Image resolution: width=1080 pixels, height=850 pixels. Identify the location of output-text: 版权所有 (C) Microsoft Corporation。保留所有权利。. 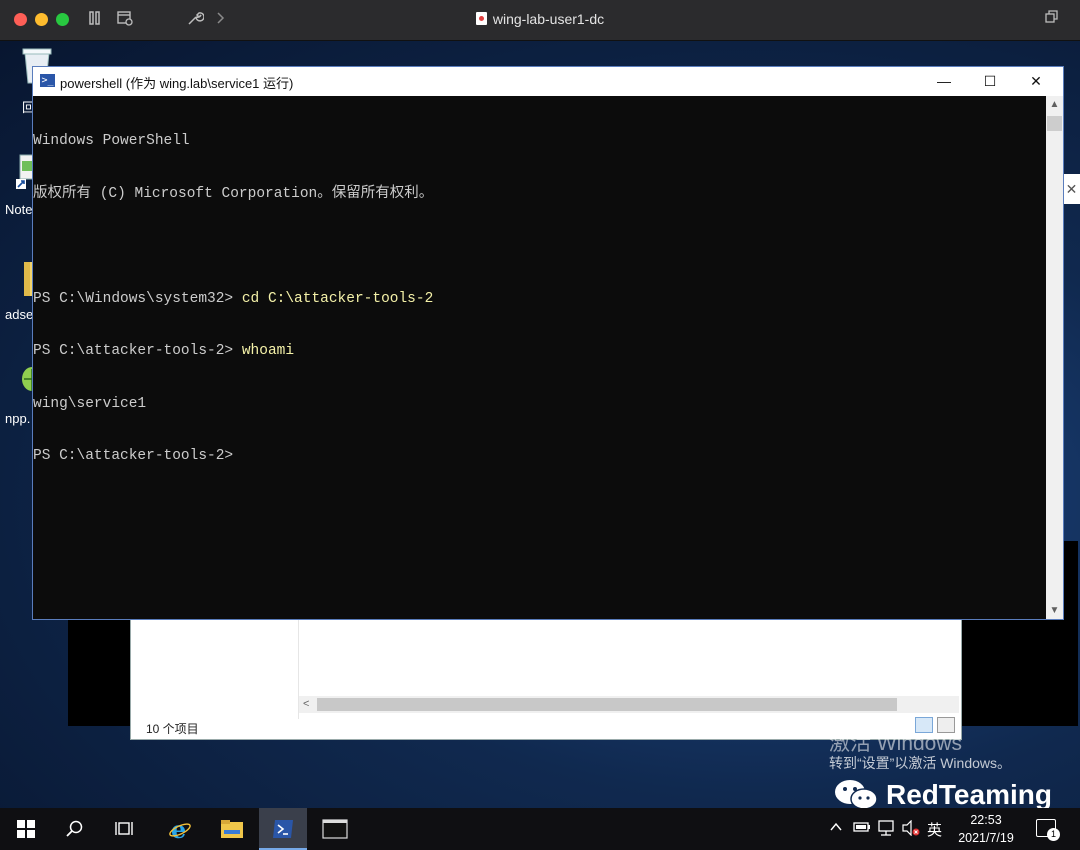
(233, 193).